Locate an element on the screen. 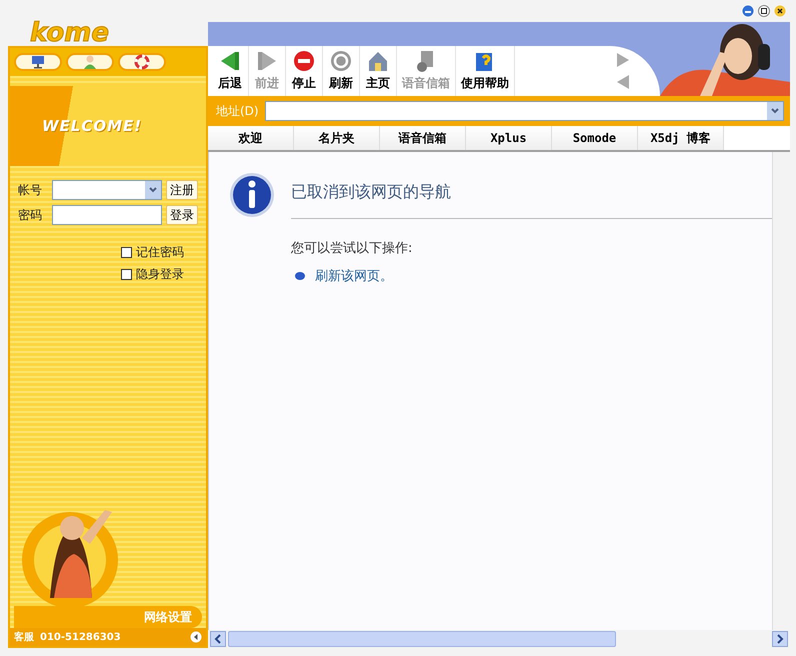 This screenshot has height=656, width=796. tab: 语音信箱 is located at coordinates (423, 138).